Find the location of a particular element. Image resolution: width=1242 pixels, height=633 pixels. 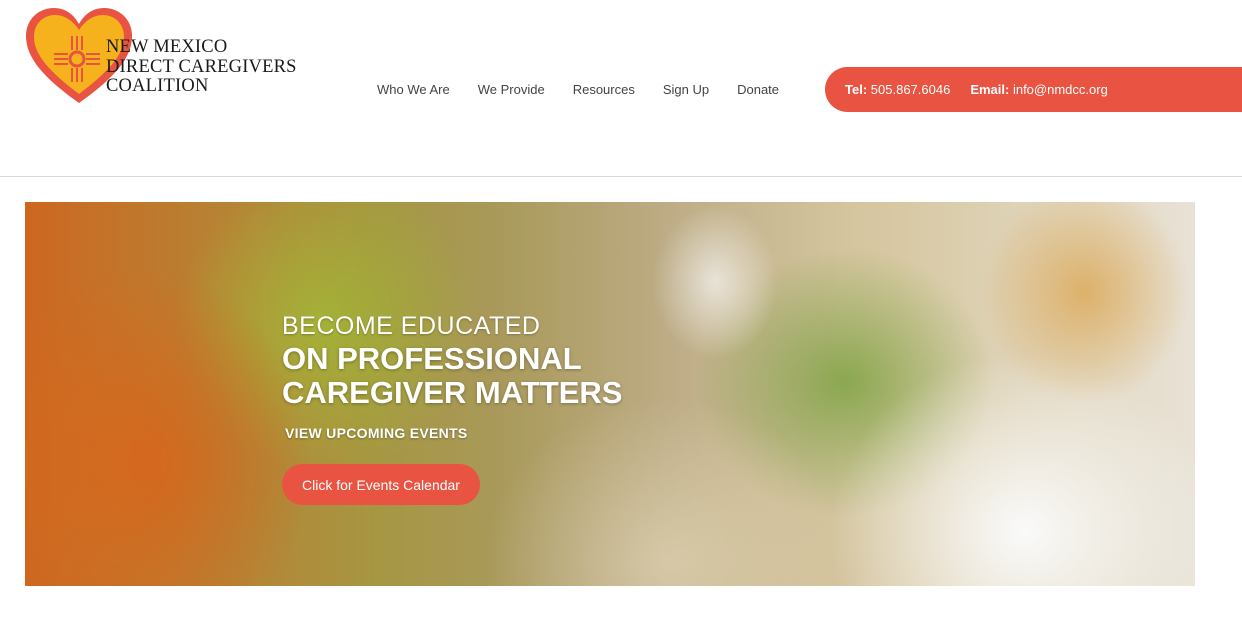

hero-kicker: BECOME EDUCATED is located at coordinates (411, 326).